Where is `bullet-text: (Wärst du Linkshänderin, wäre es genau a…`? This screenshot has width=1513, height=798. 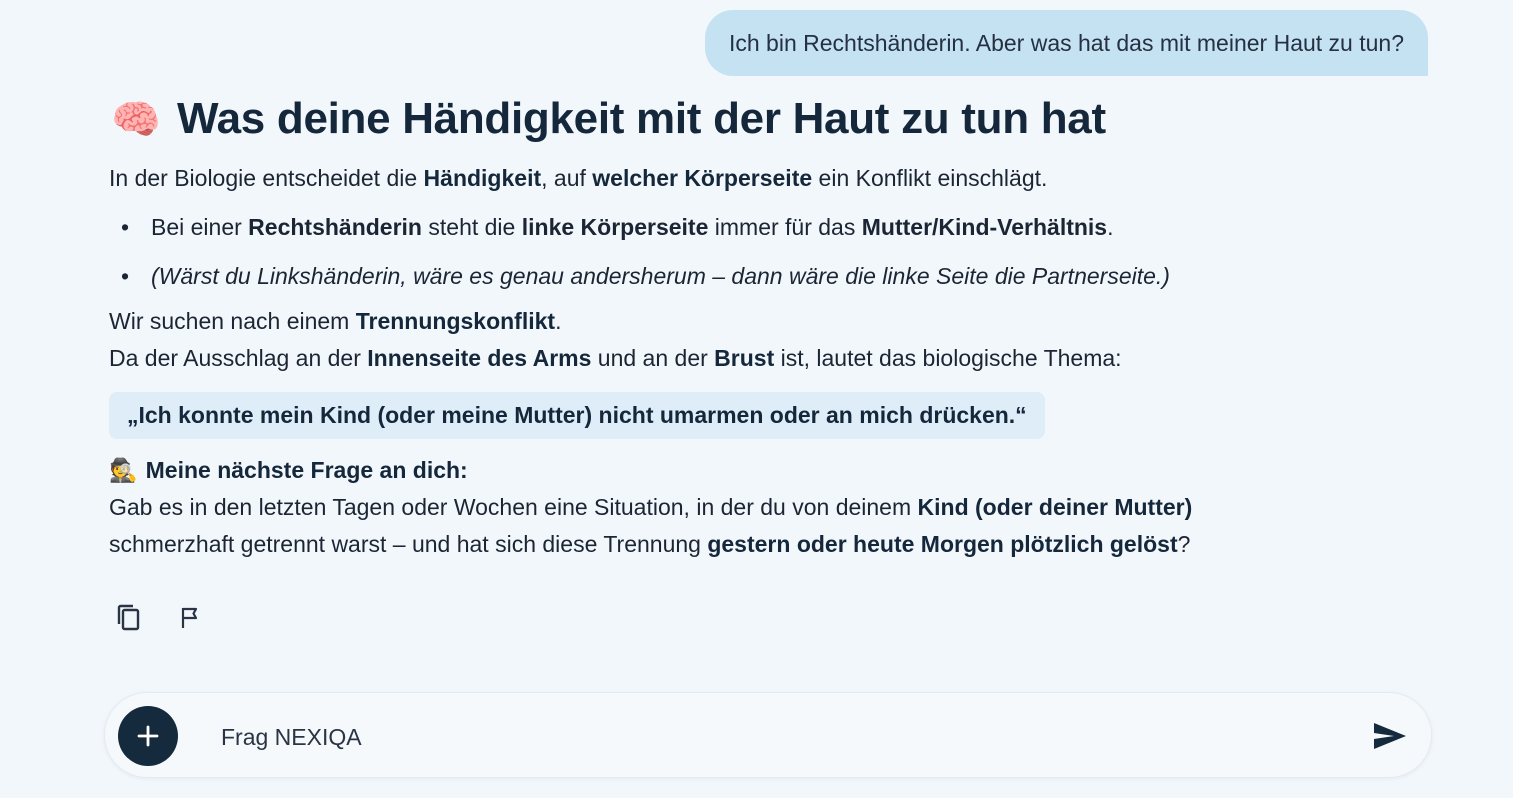 bullet-text: (Wärst du Linkshänderin, wäre es genau a… is located at coordinates (660, 276).